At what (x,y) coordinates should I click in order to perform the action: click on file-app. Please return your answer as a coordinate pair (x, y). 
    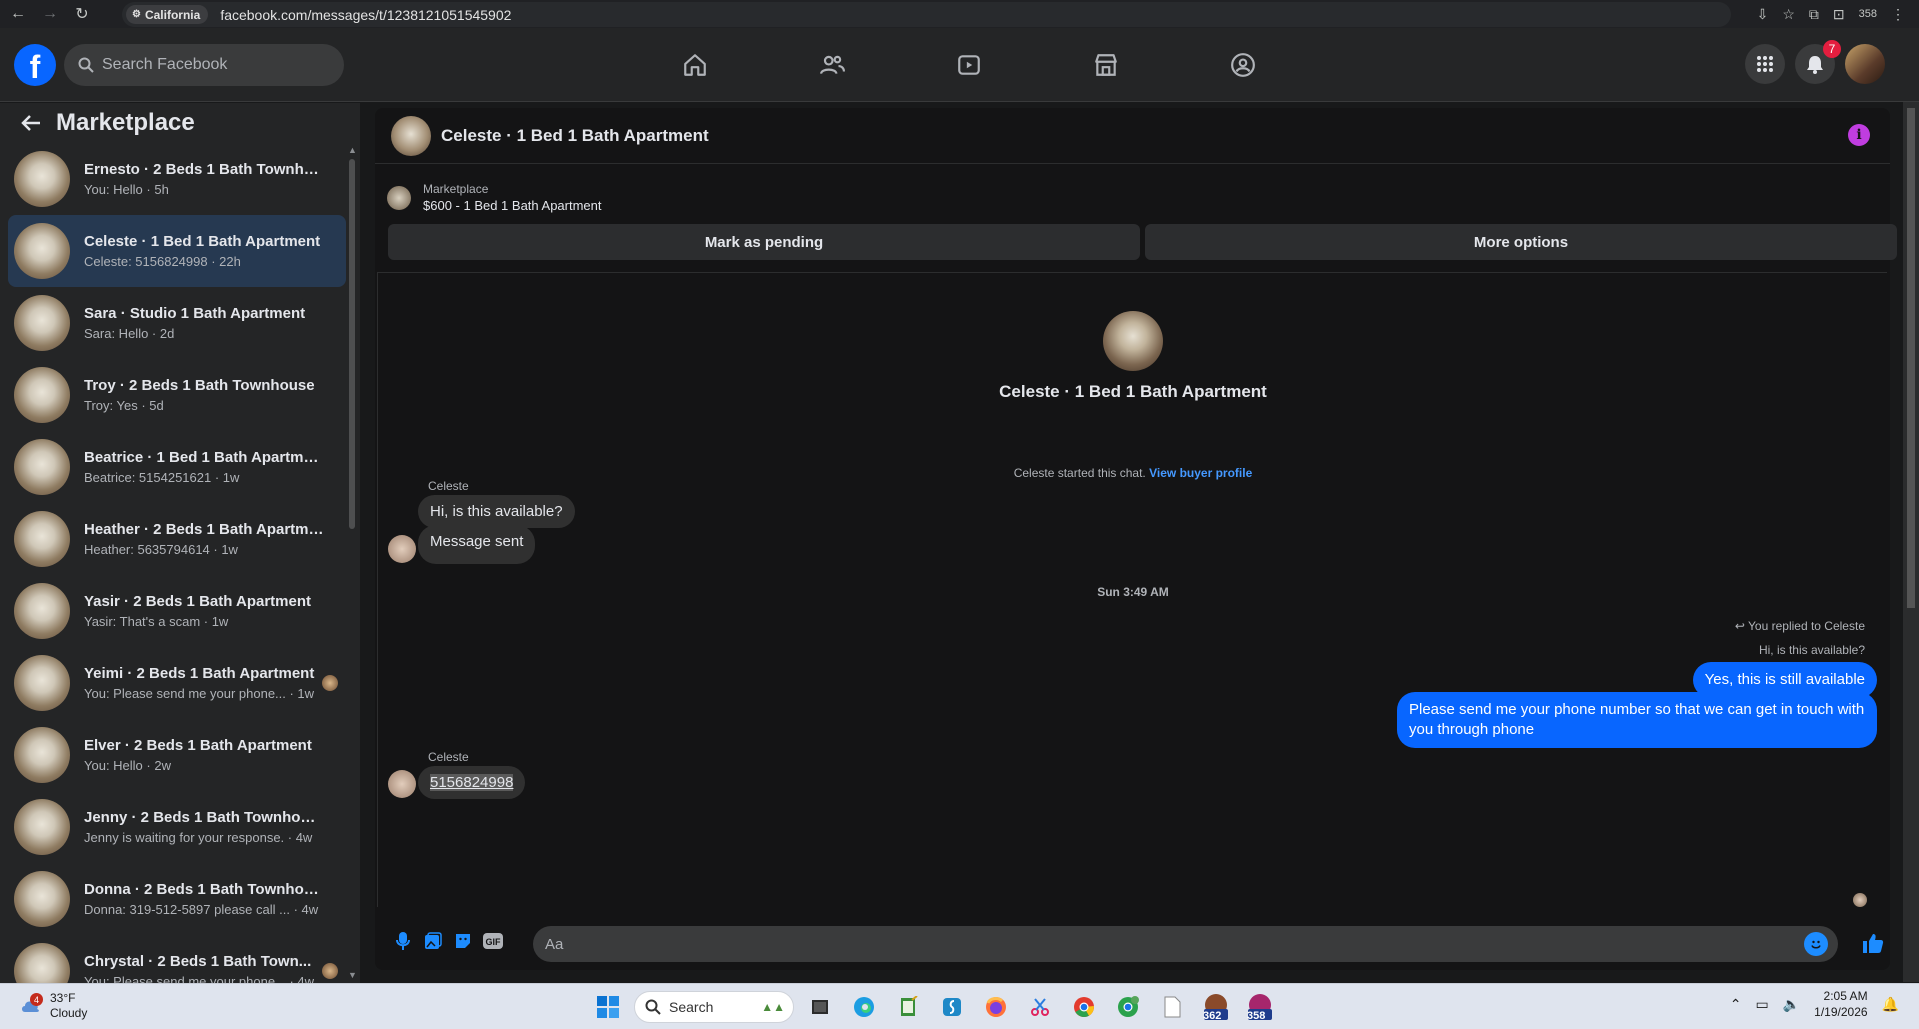
    Looking at the image, I should click on (1172, 1007).